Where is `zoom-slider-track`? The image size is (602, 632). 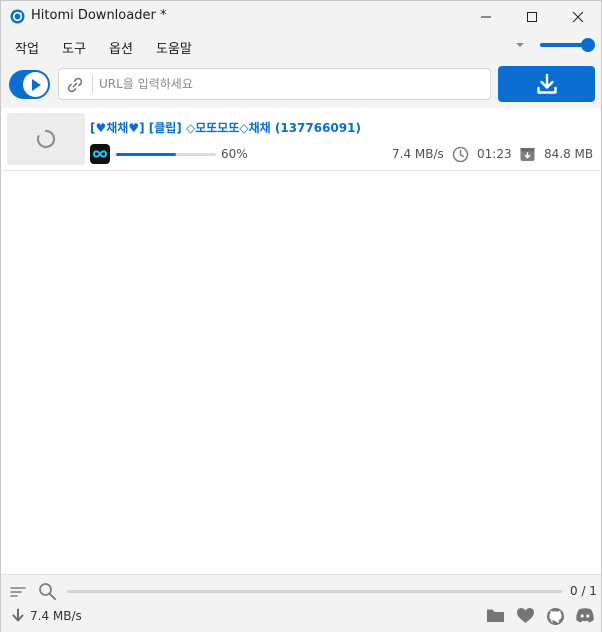
zoom-slider-track is located at coordinates (563, 45).